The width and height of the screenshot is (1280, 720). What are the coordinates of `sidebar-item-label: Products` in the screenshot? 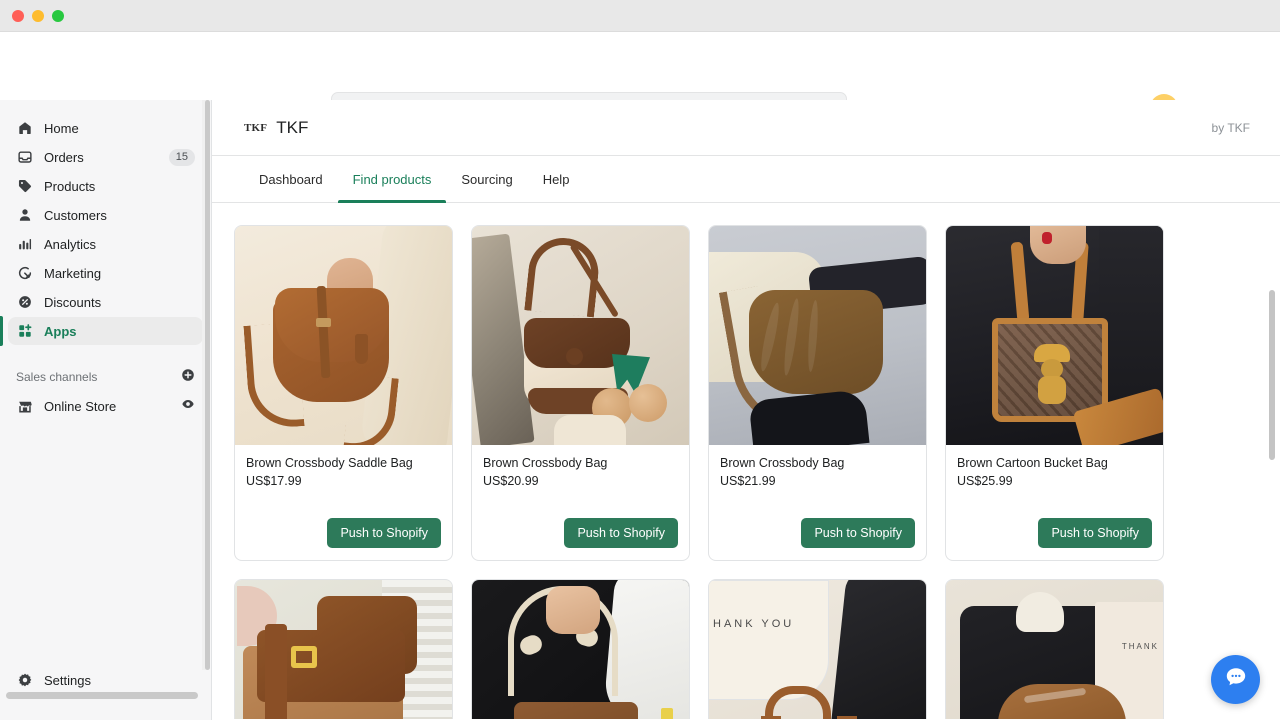 It's located at (70, 186).